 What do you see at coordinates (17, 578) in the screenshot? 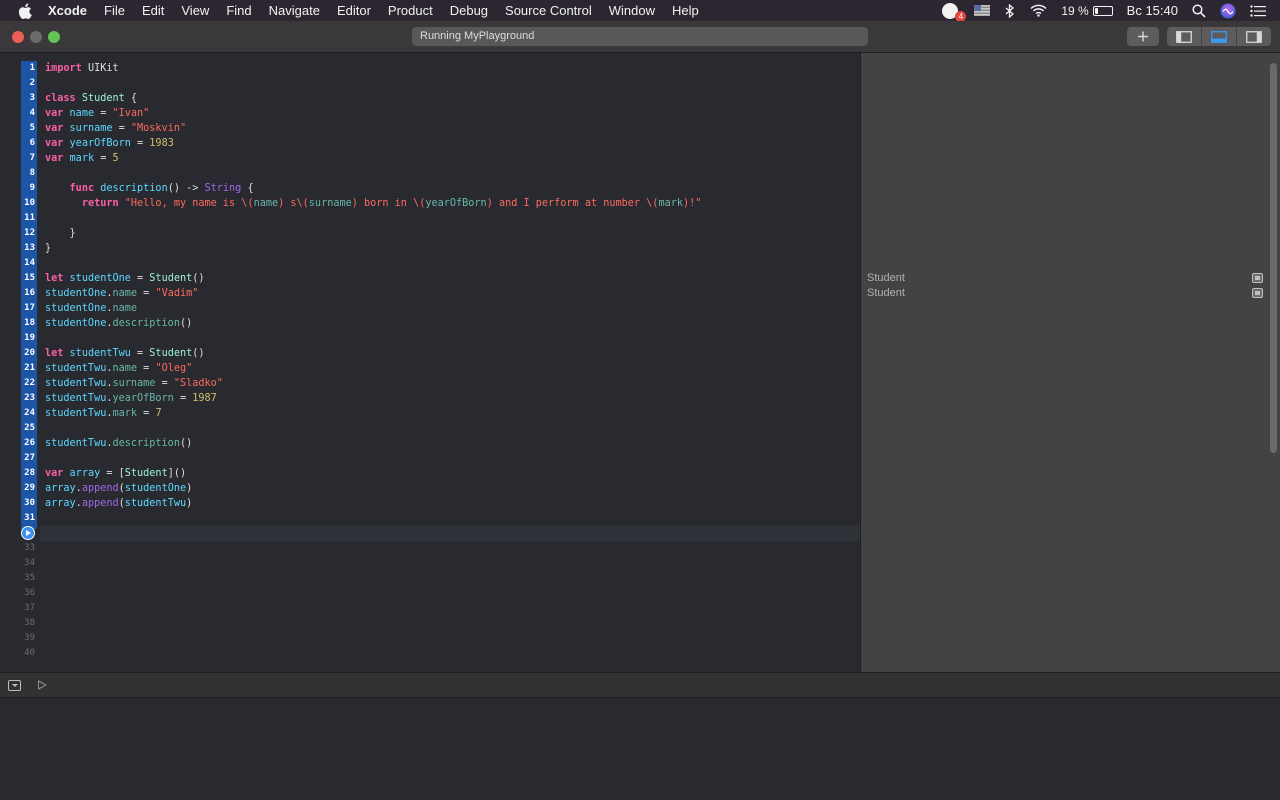
I see `line-number: 35` at bounding box center [17, 578].